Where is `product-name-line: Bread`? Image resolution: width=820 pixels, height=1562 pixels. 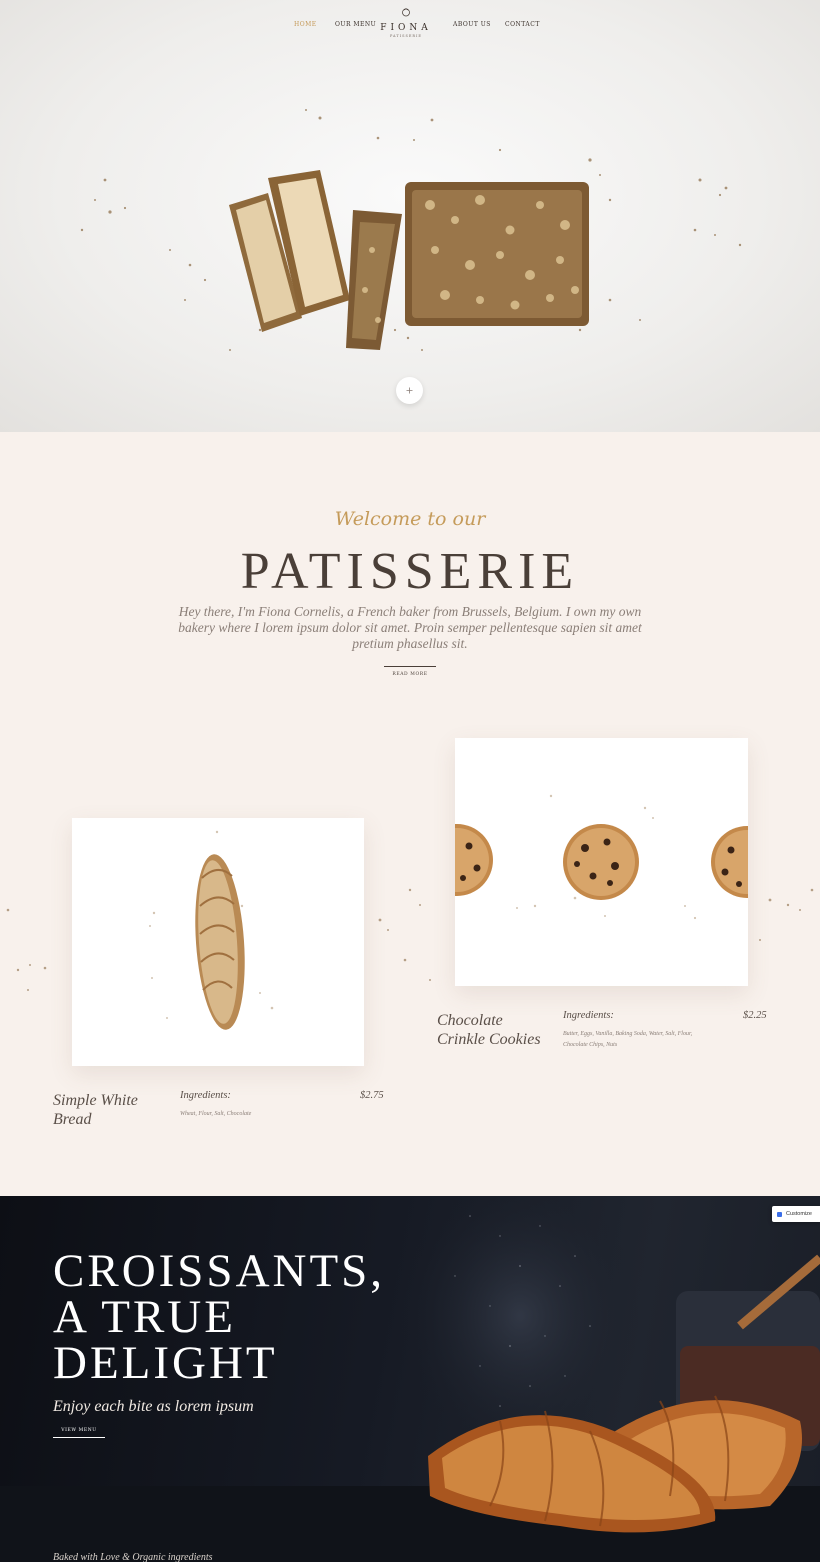
product-name-line: Bread is located at coordinates (72, 1119).